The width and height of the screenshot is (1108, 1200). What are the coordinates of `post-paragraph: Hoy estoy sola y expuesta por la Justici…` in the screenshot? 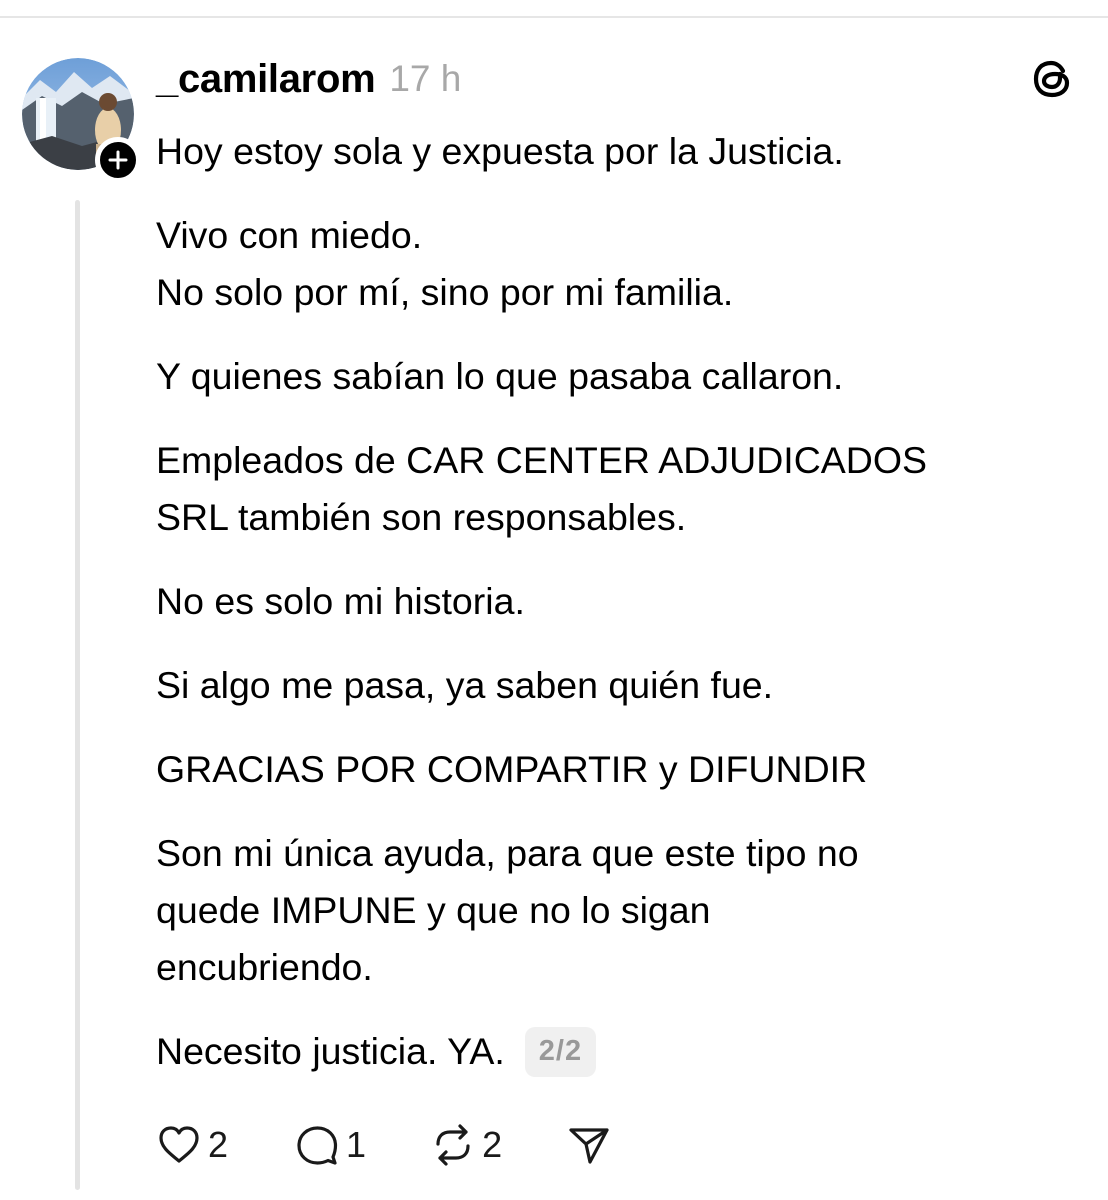 It's located at (500, 151).